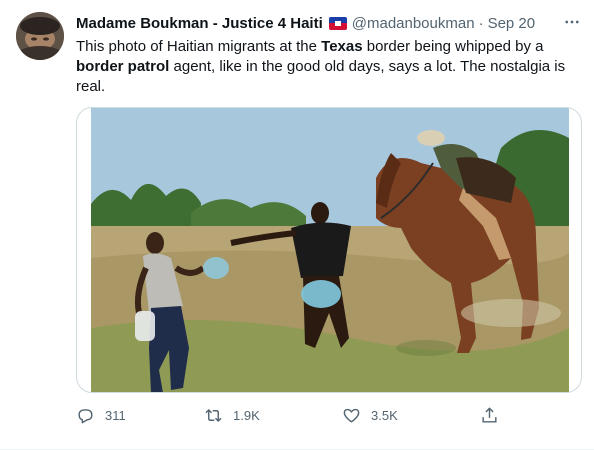 This screenshot has width=594, height=450. Describe the element at coordinates (370, 415) in the screenshot. I see `like-button: 3.5K` at that location.